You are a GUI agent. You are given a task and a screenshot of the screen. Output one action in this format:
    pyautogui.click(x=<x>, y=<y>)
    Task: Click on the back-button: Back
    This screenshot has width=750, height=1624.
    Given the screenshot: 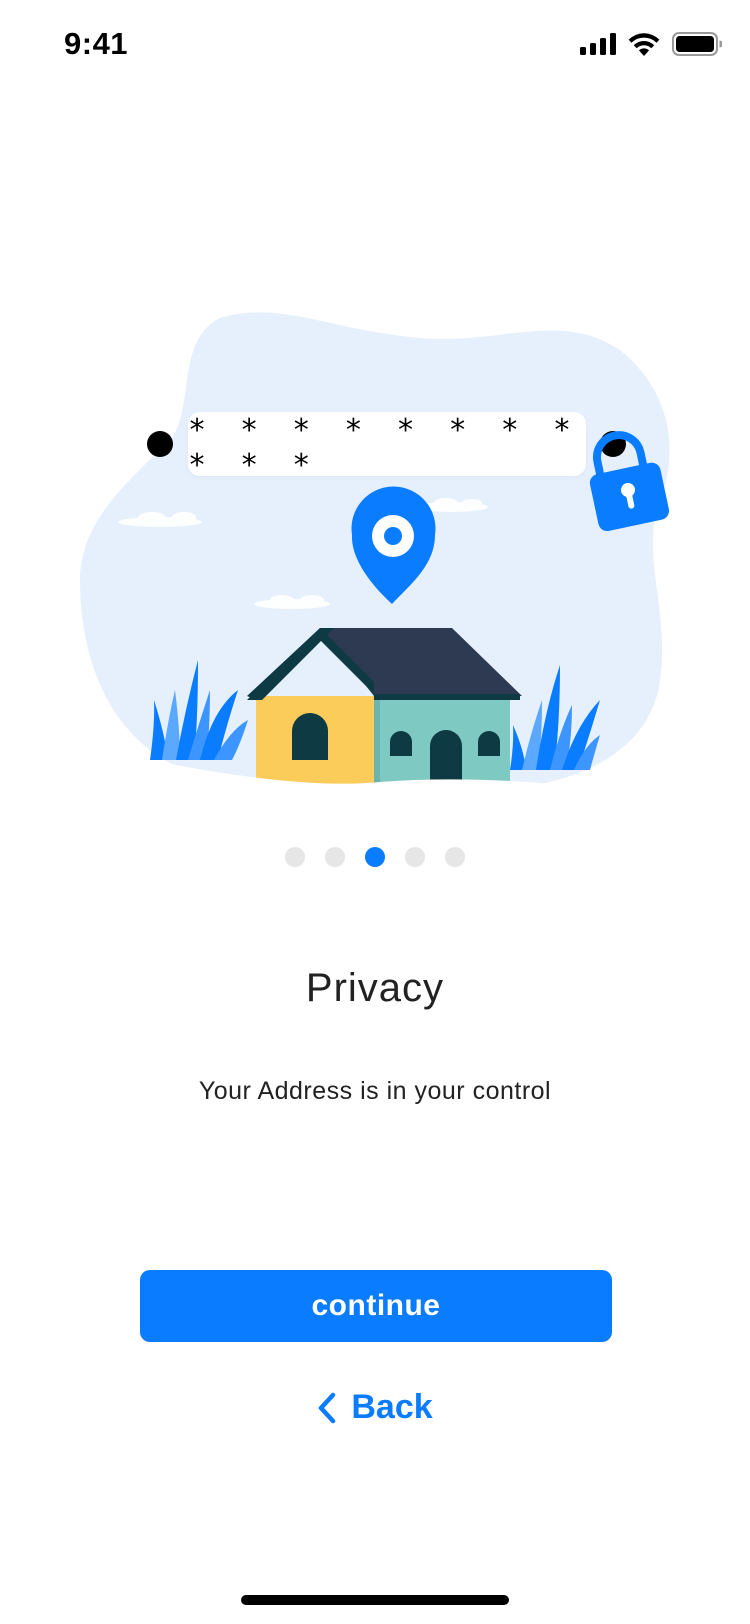 What is the action you would take?
    pyautogui.click(x=375, y=1407)
    